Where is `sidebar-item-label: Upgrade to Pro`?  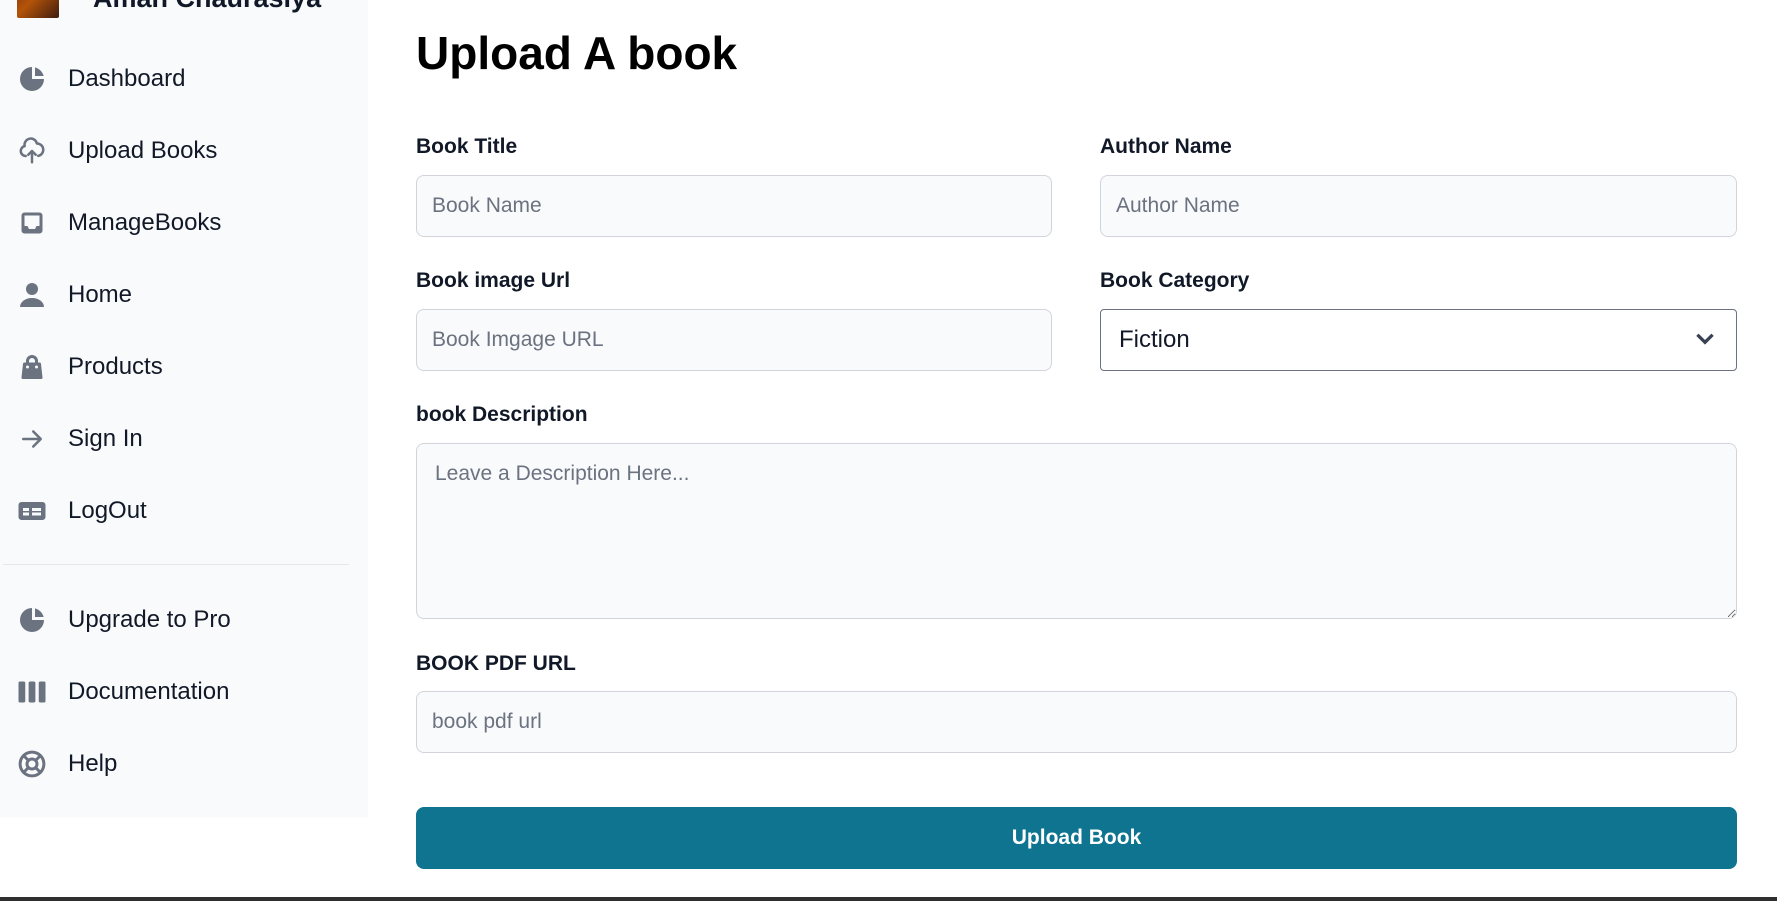 sidebar-item-label: Upgrade to Pro is located at coordinates (149, 619).